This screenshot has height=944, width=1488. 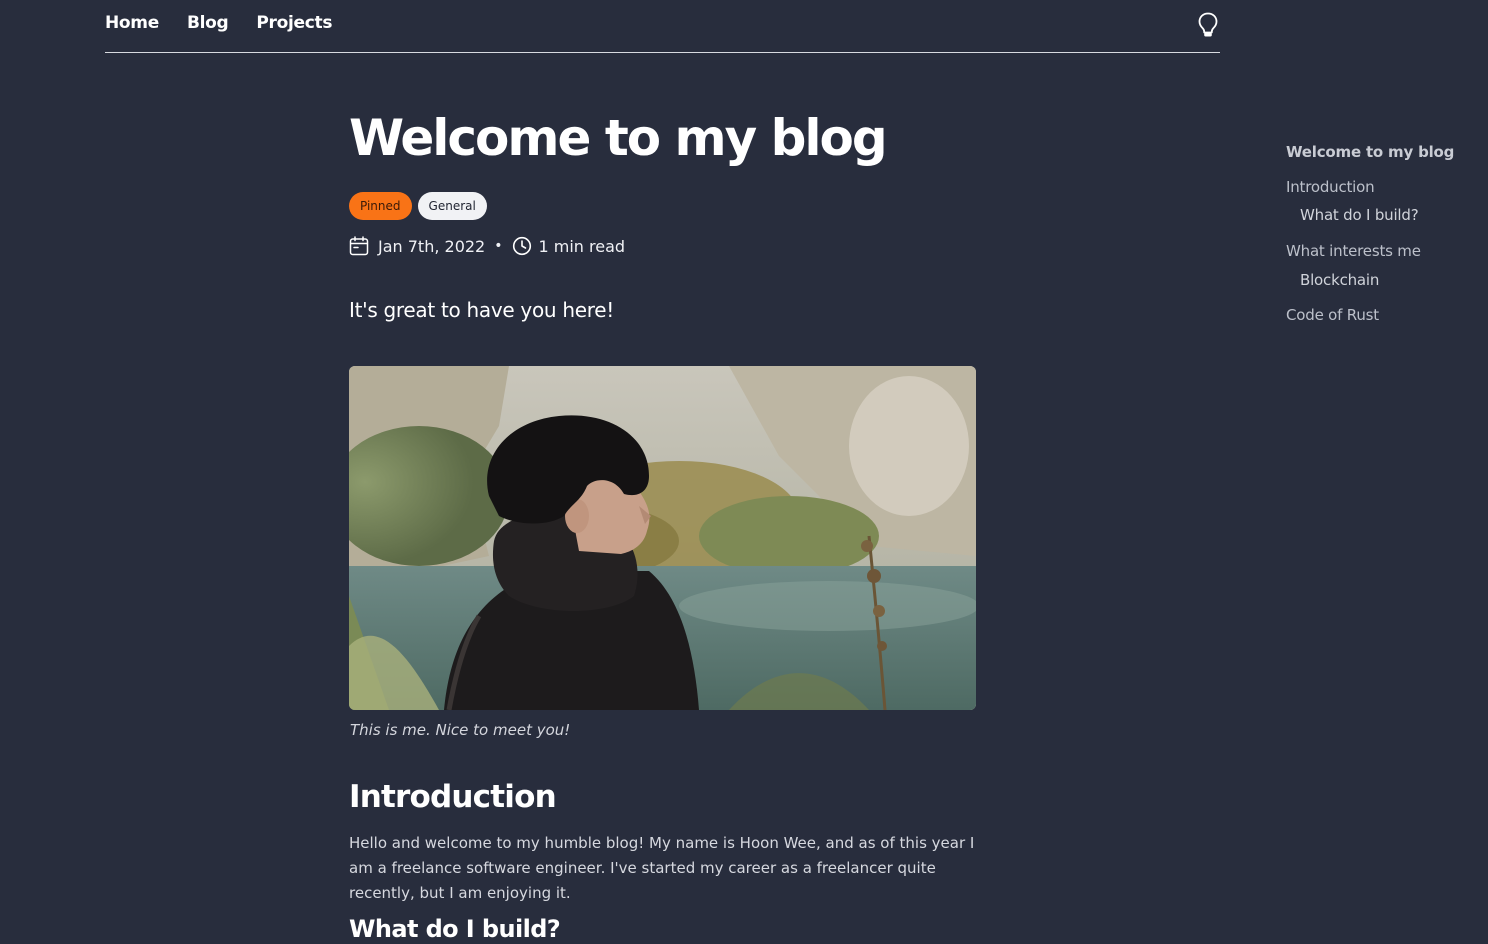 I want to click on post-title: Welcome to my blog, so click(x=618, y=138).